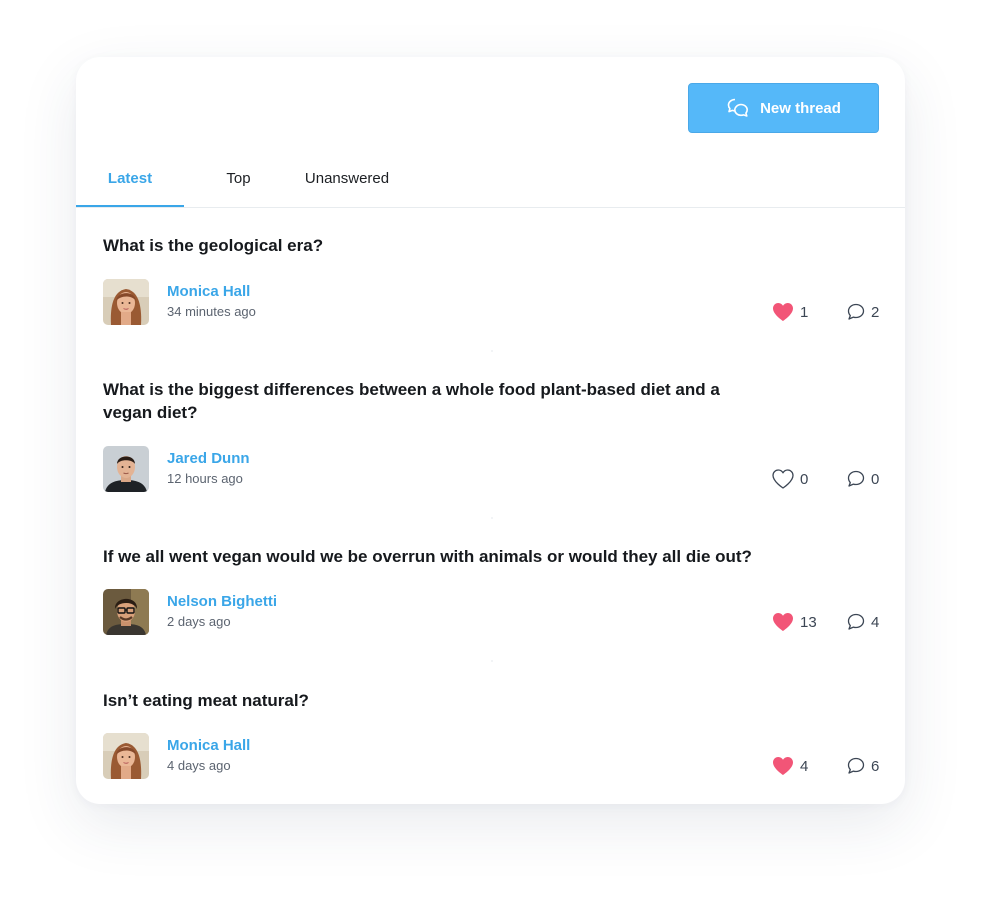 This screenshot has height=900, width=981. I want to click on chat-bubbles-icon, so click(738, 108).